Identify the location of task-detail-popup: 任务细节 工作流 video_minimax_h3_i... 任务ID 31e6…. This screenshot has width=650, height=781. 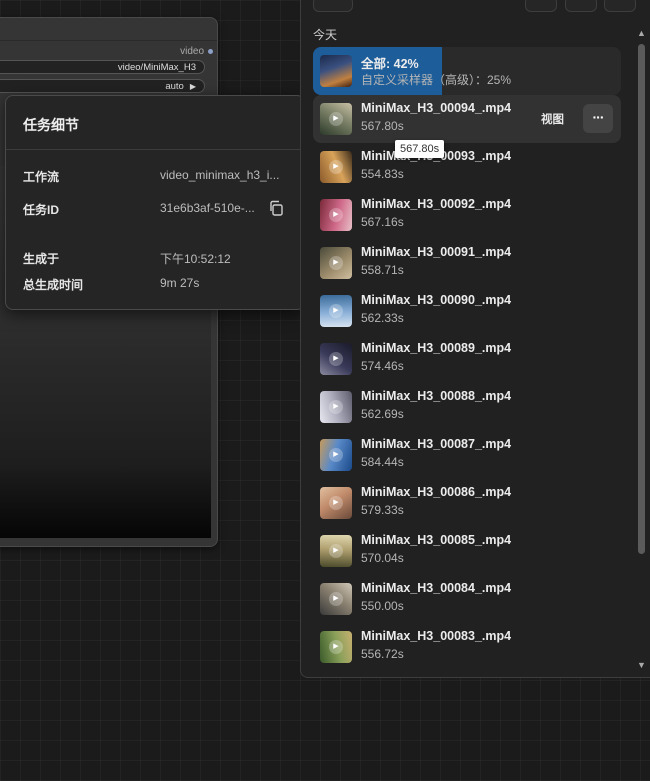
(155, 202).